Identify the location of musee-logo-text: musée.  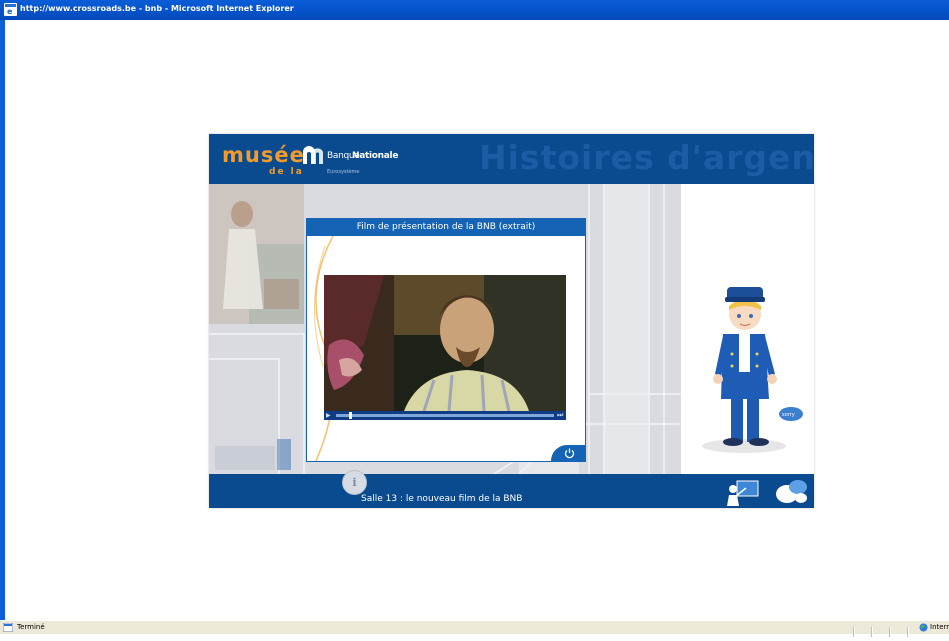
(263, 155).